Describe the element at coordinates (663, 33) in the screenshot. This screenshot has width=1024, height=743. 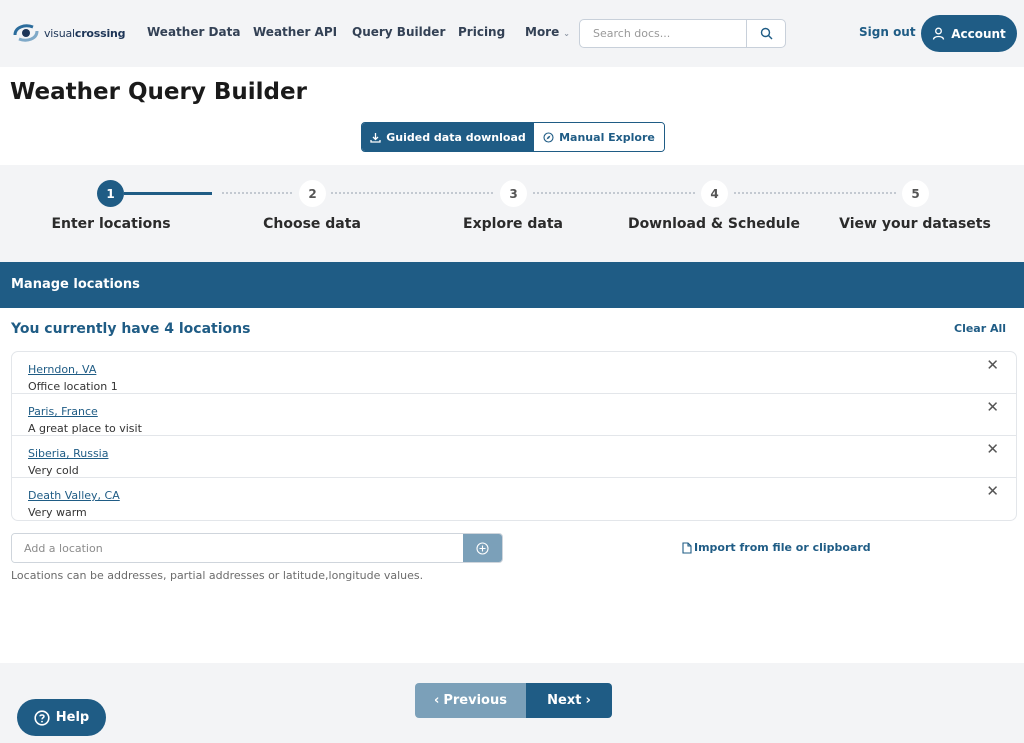
I see `search-input` at that location.